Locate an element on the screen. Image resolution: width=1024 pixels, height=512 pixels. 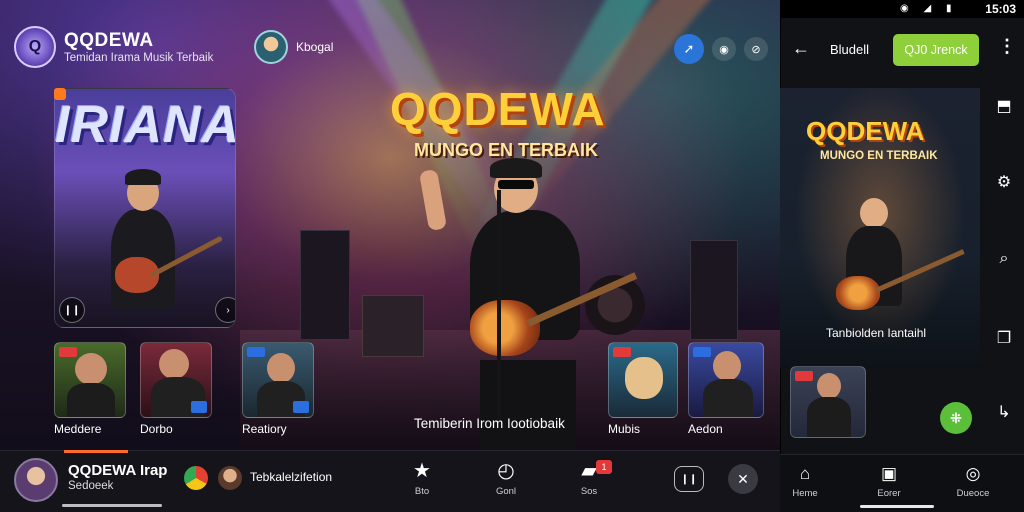
library-icon: ▣ is located at coordinates (889, 473).